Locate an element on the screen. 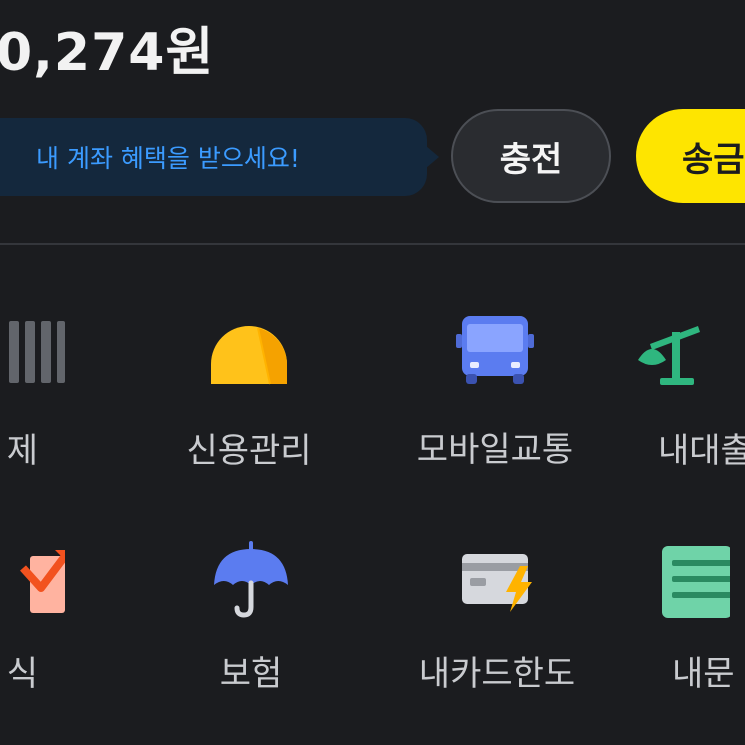 Image resolution: width=745 pixels, height=745 pixels. menu-item-insurance: 보험 is located at coordinates (251, 617).